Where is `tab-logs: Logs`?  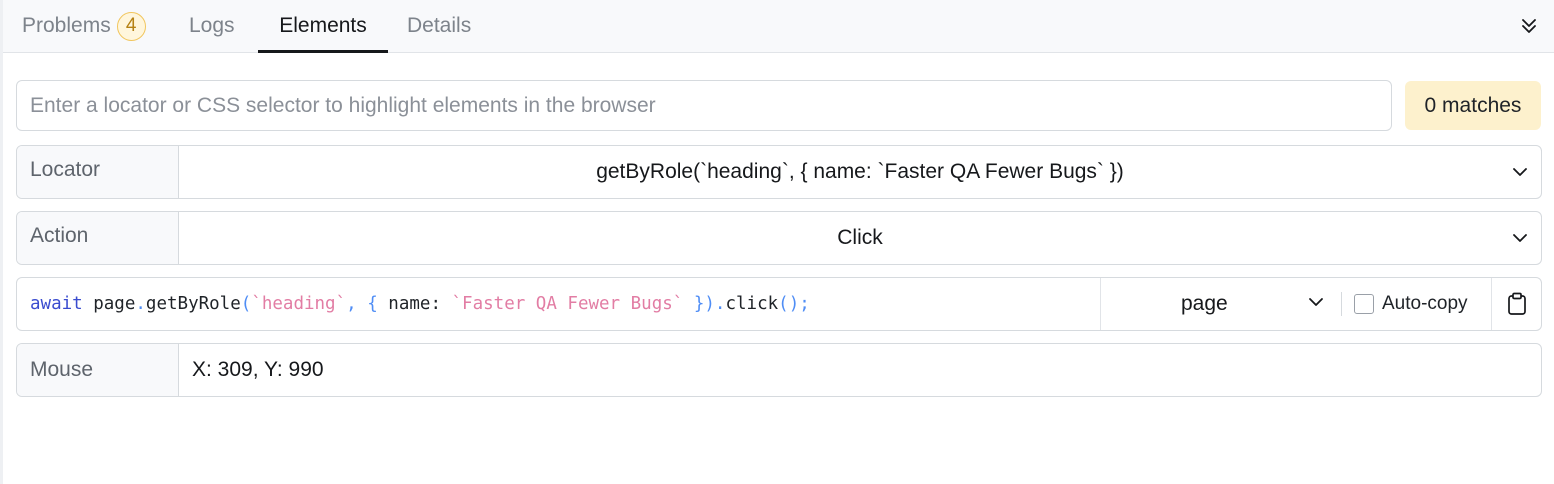 tab-logs: Logs is located at coordinates (212, 26).